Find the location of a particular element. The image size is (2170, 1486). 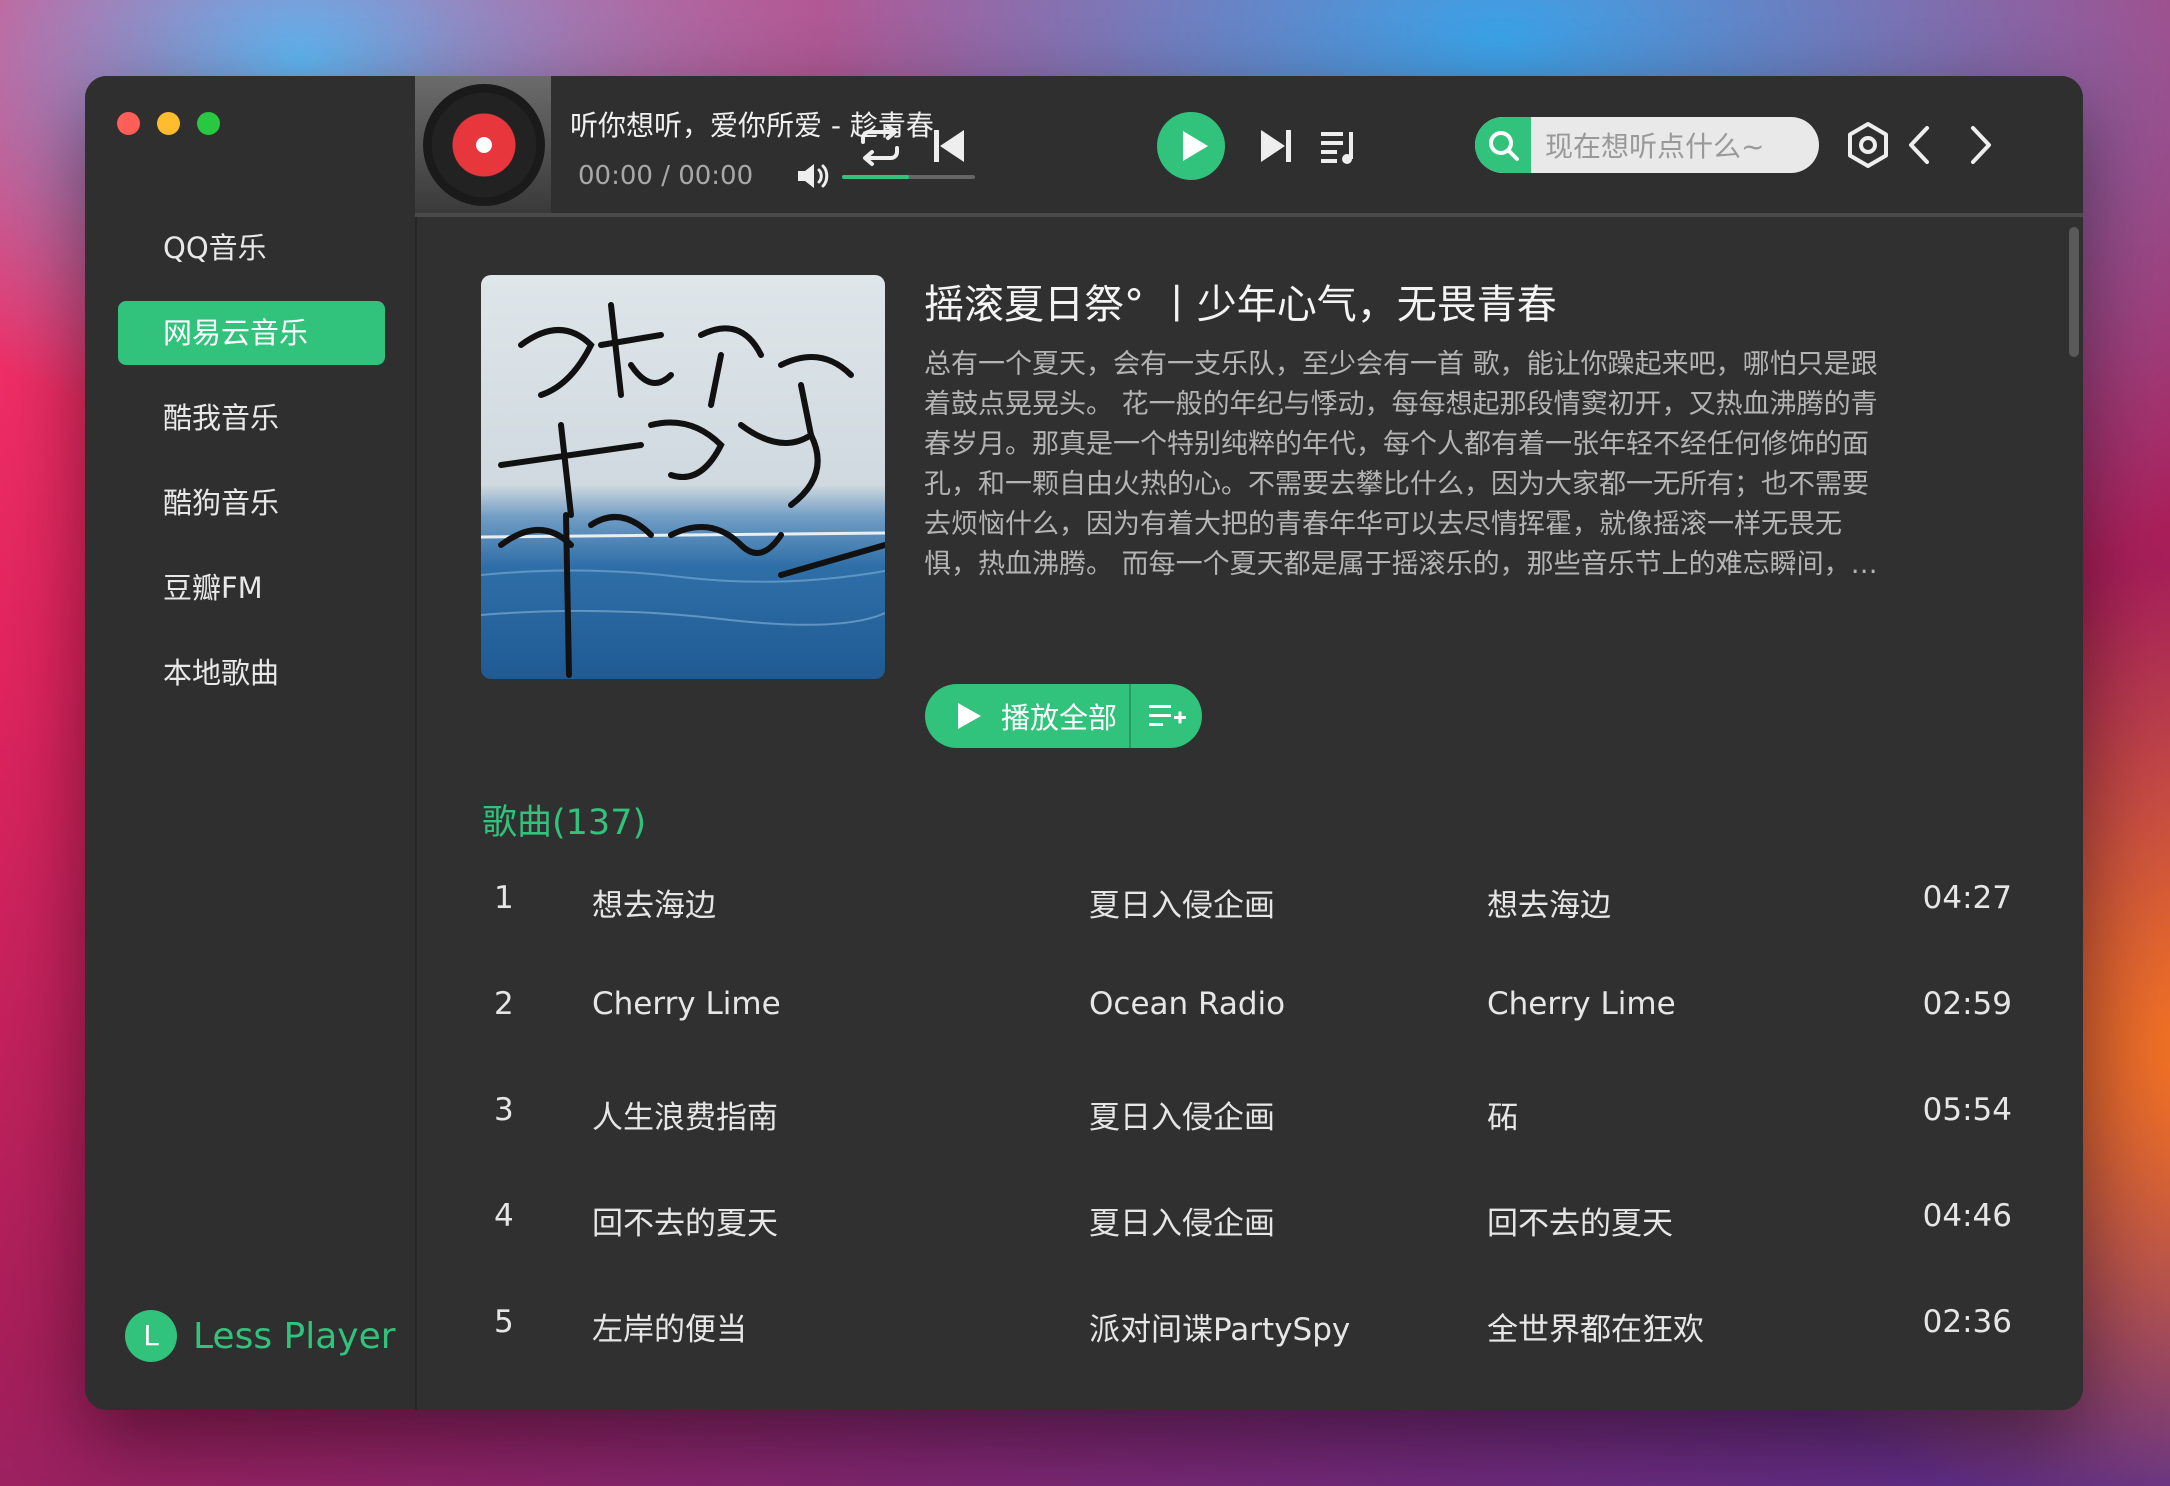

vinyl-disc-icon is located at coordinates (484, 145).